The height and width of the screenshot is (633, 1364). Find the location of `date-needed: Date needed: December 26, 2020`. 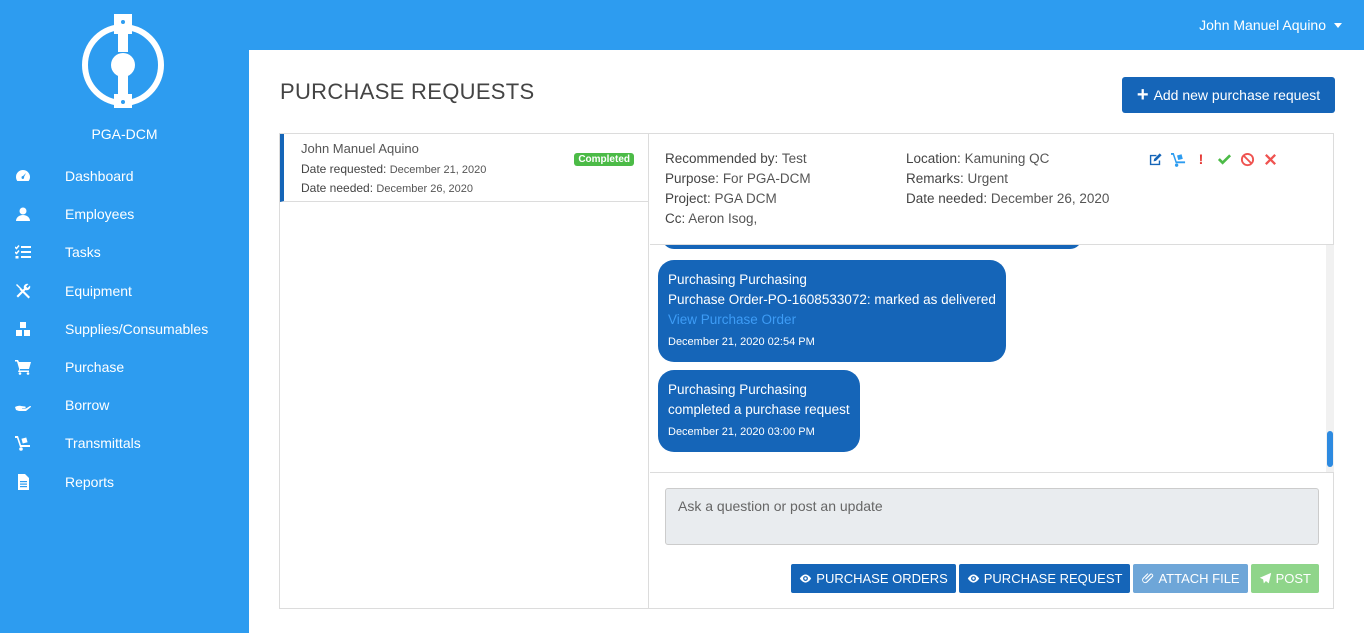

date-needed: Date needed: December 26, 2020 is located at coordinates (387, 188).